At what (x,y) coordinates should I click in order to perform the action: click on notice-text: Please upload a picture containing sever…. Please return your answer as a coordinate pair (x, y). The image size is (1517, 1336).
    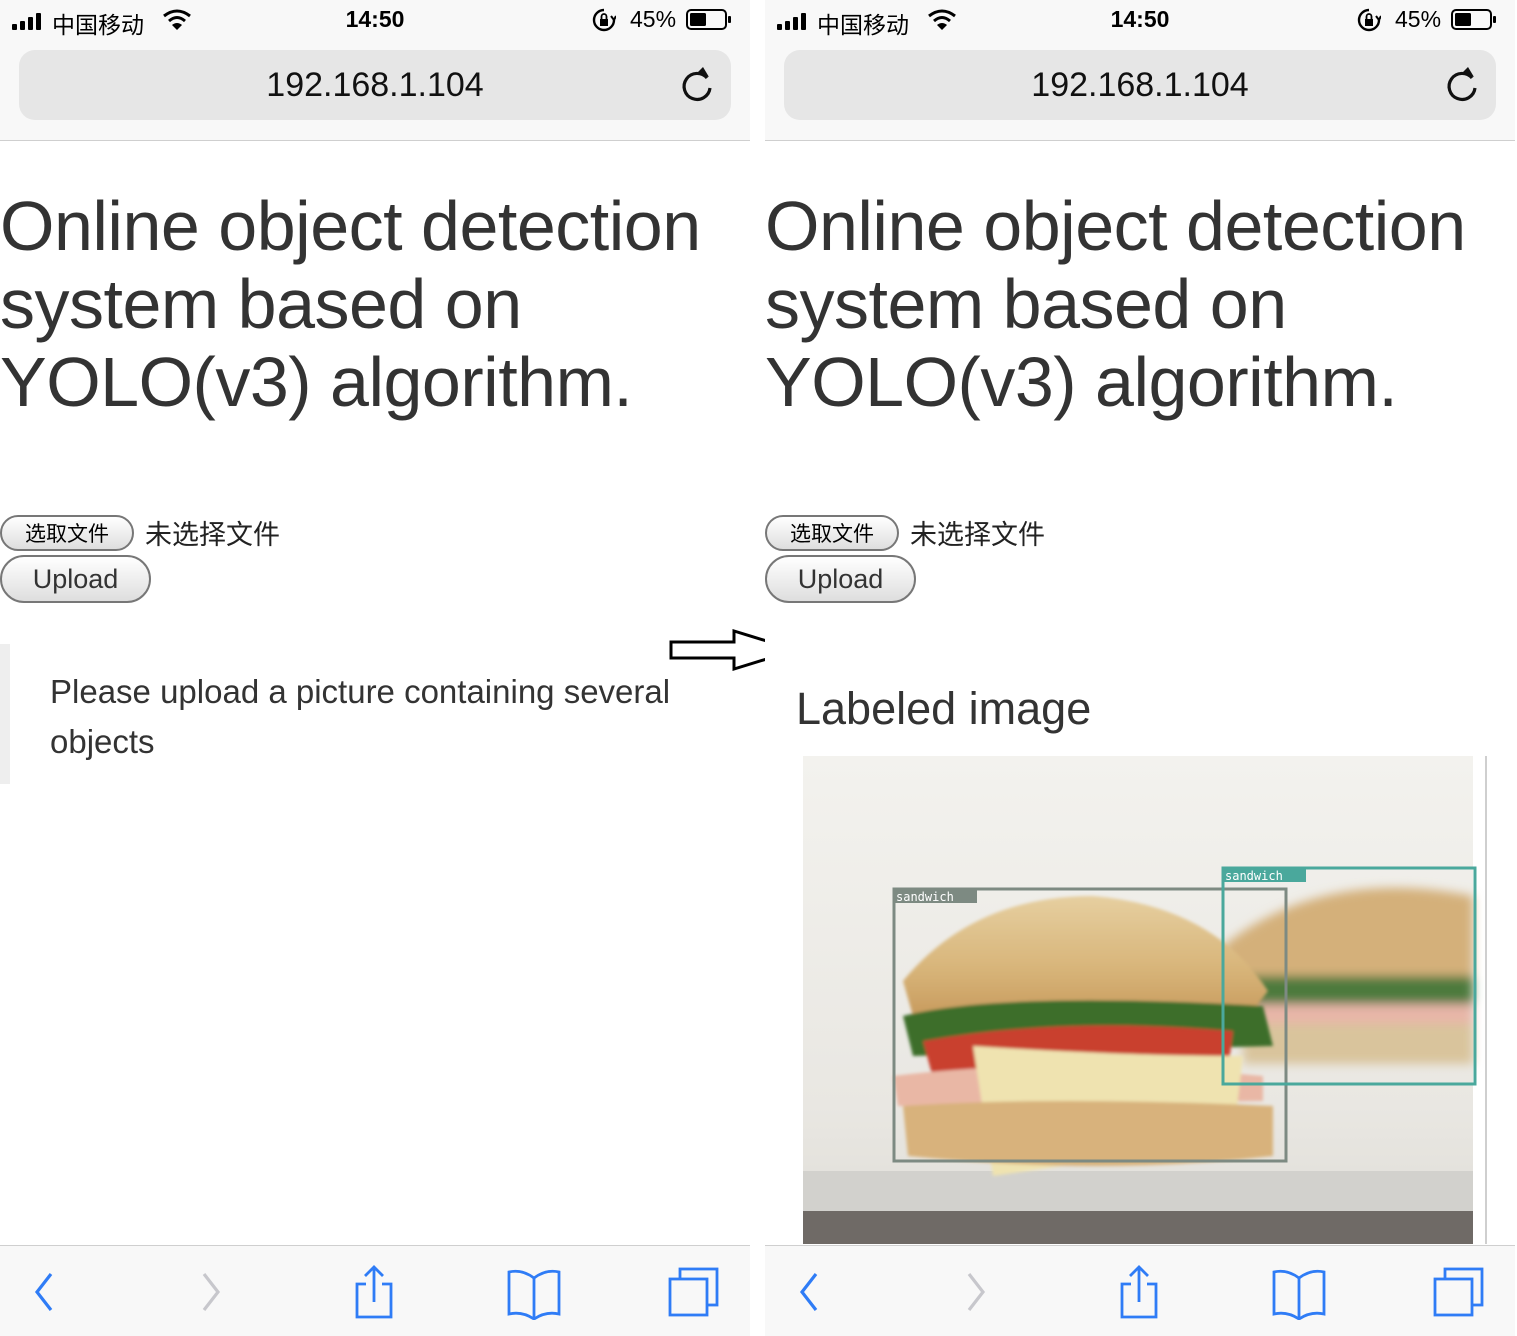
    Looking at the image, I should click on (360, 716).